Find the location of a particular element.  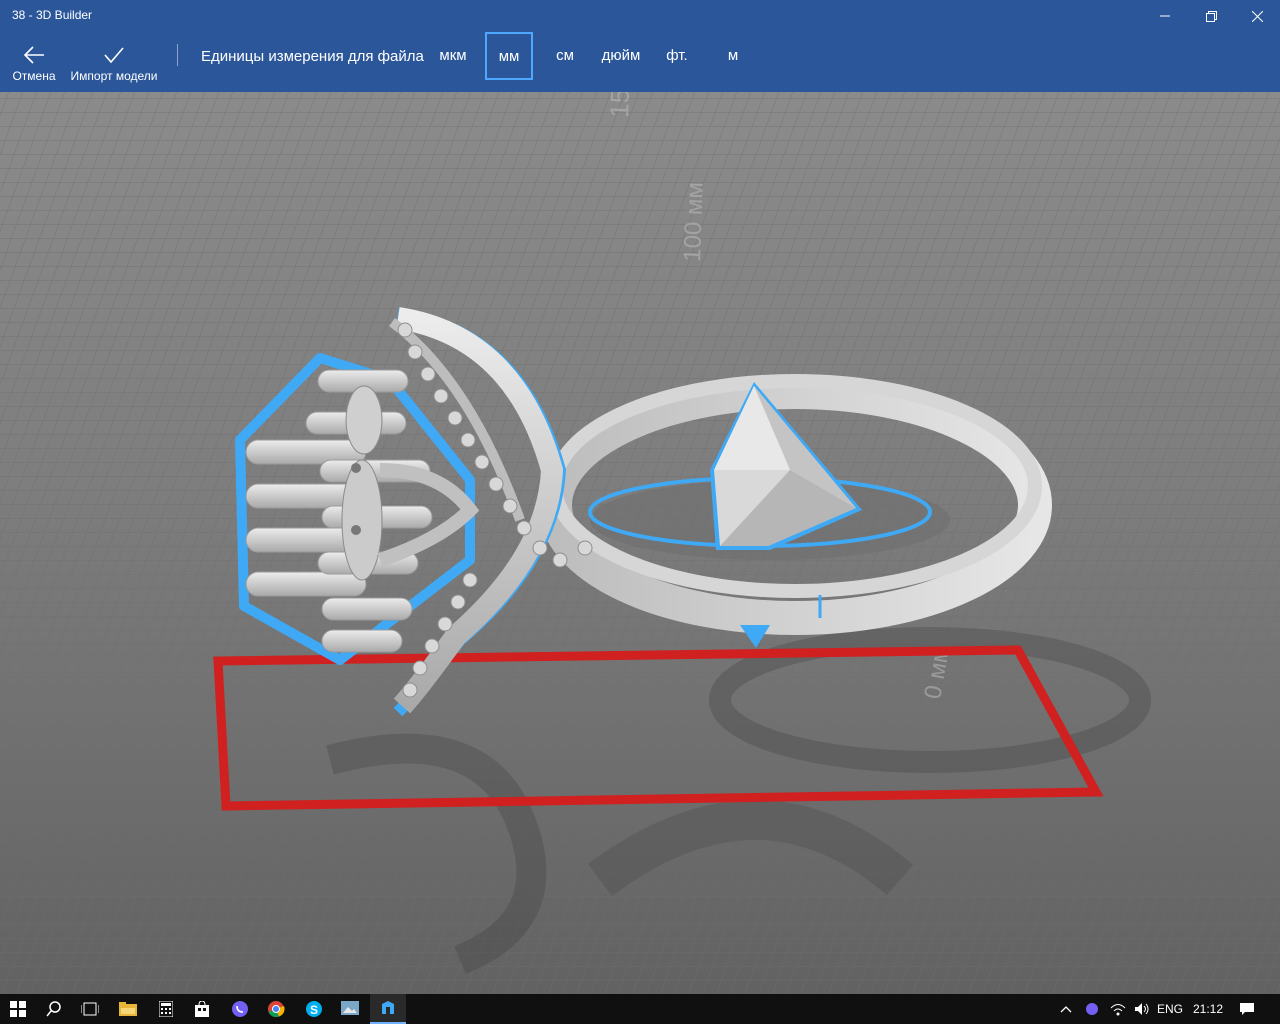

start-icon is located at coordinates (18, 1009).